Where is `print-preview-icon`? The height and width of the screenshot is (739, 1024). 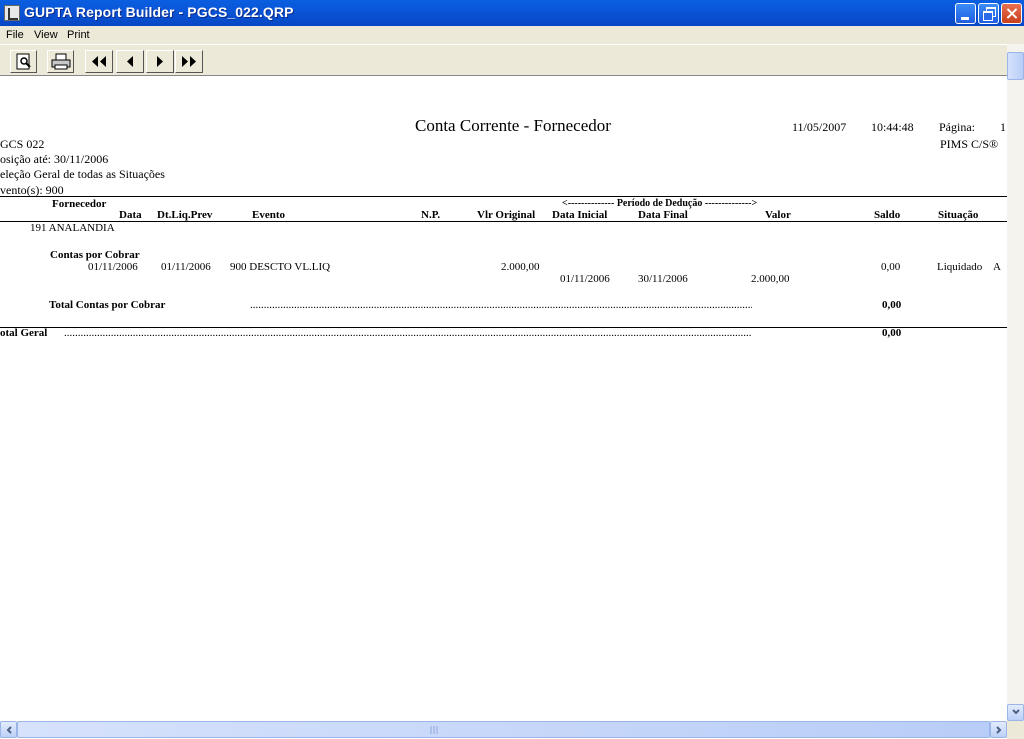
print-preview-icon is located at coordinates (23, 61).